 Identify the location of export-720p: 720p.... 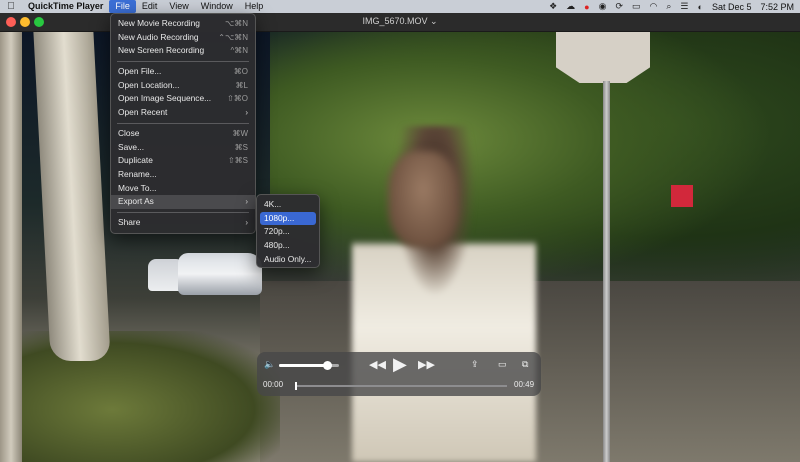
(288, 232).